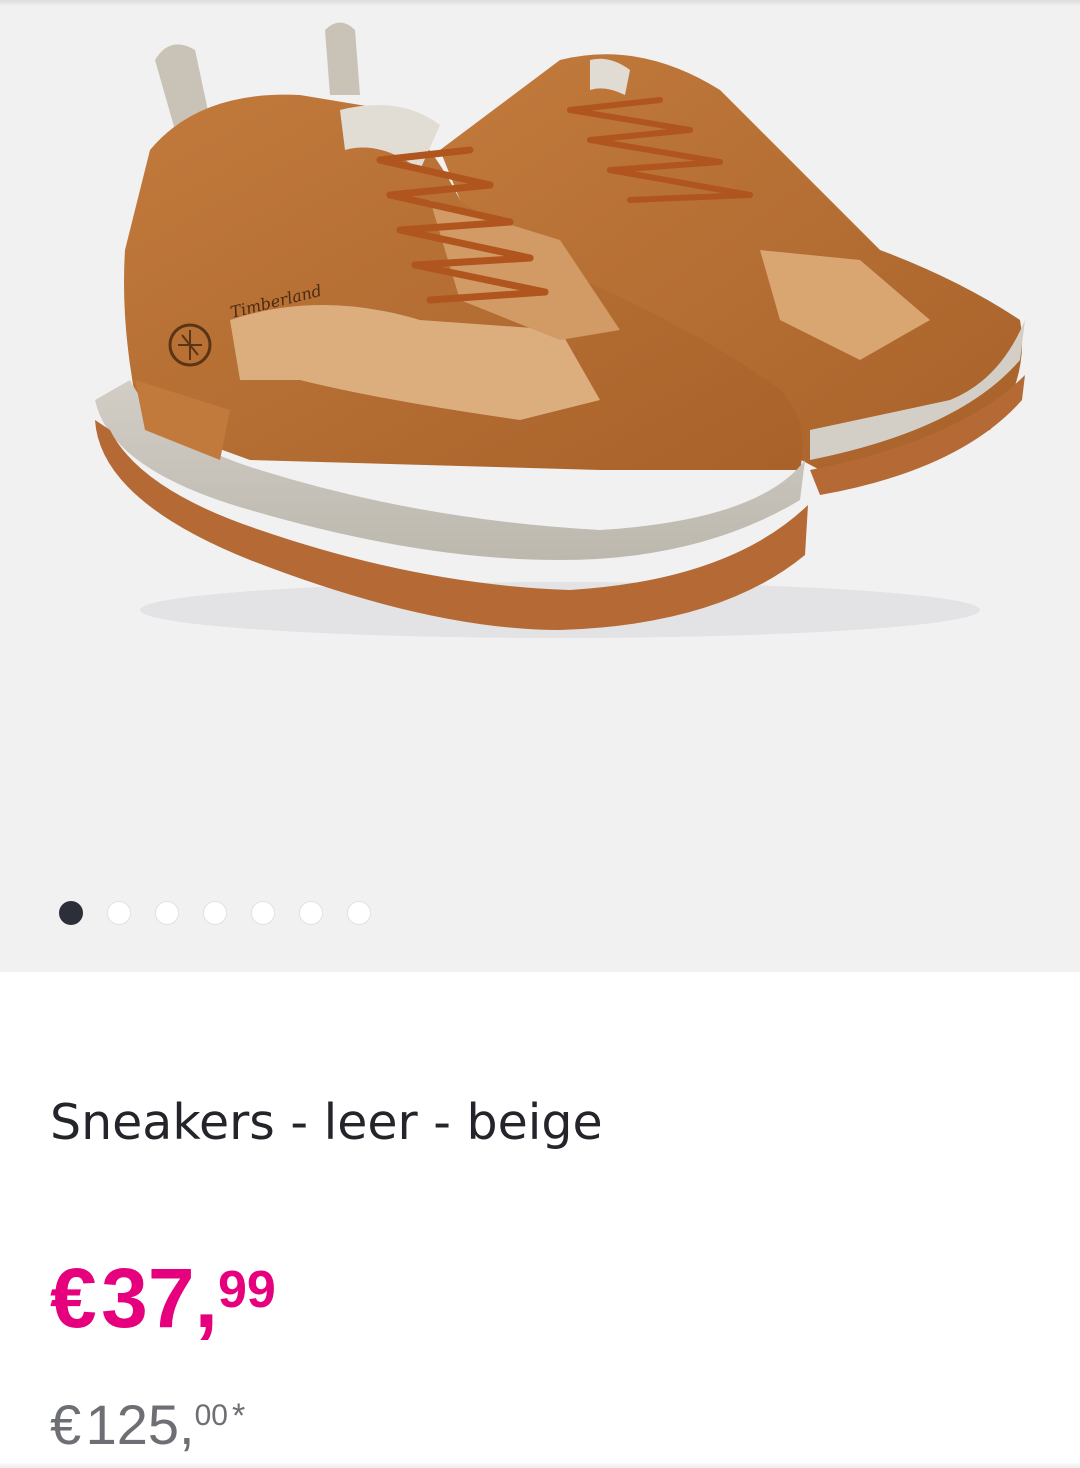 This screenshot has height=1468, width=1080. I want to click on product-title: Sneakers - leer - beige, so click(326, 1122).